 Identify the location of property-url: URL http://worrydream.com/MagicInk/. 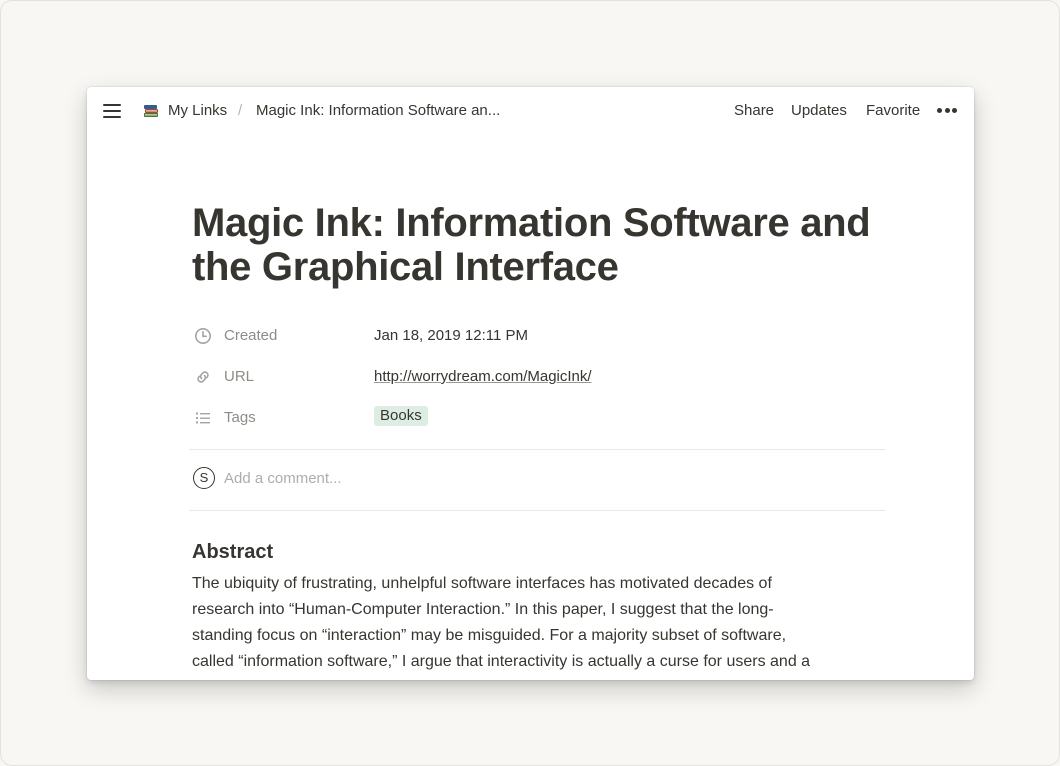
(542, 377).